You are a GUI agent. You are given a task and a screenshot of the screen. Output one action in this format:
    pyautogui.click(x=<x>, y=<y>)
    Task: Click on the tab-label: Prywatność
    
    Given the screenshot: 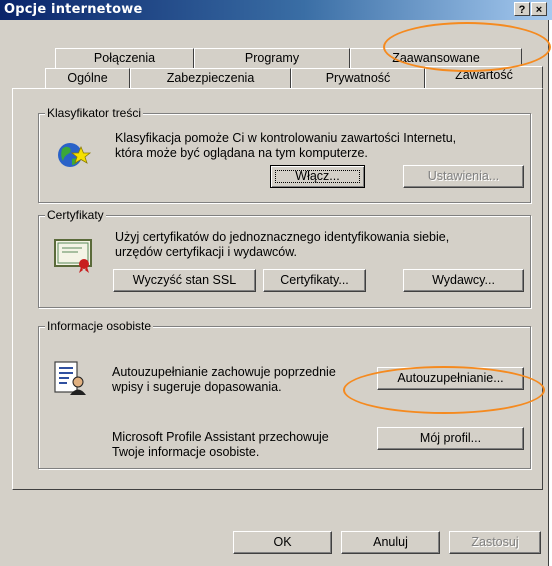 What is the action you would take?
    pyautogui.click(x=358, y=78)
    